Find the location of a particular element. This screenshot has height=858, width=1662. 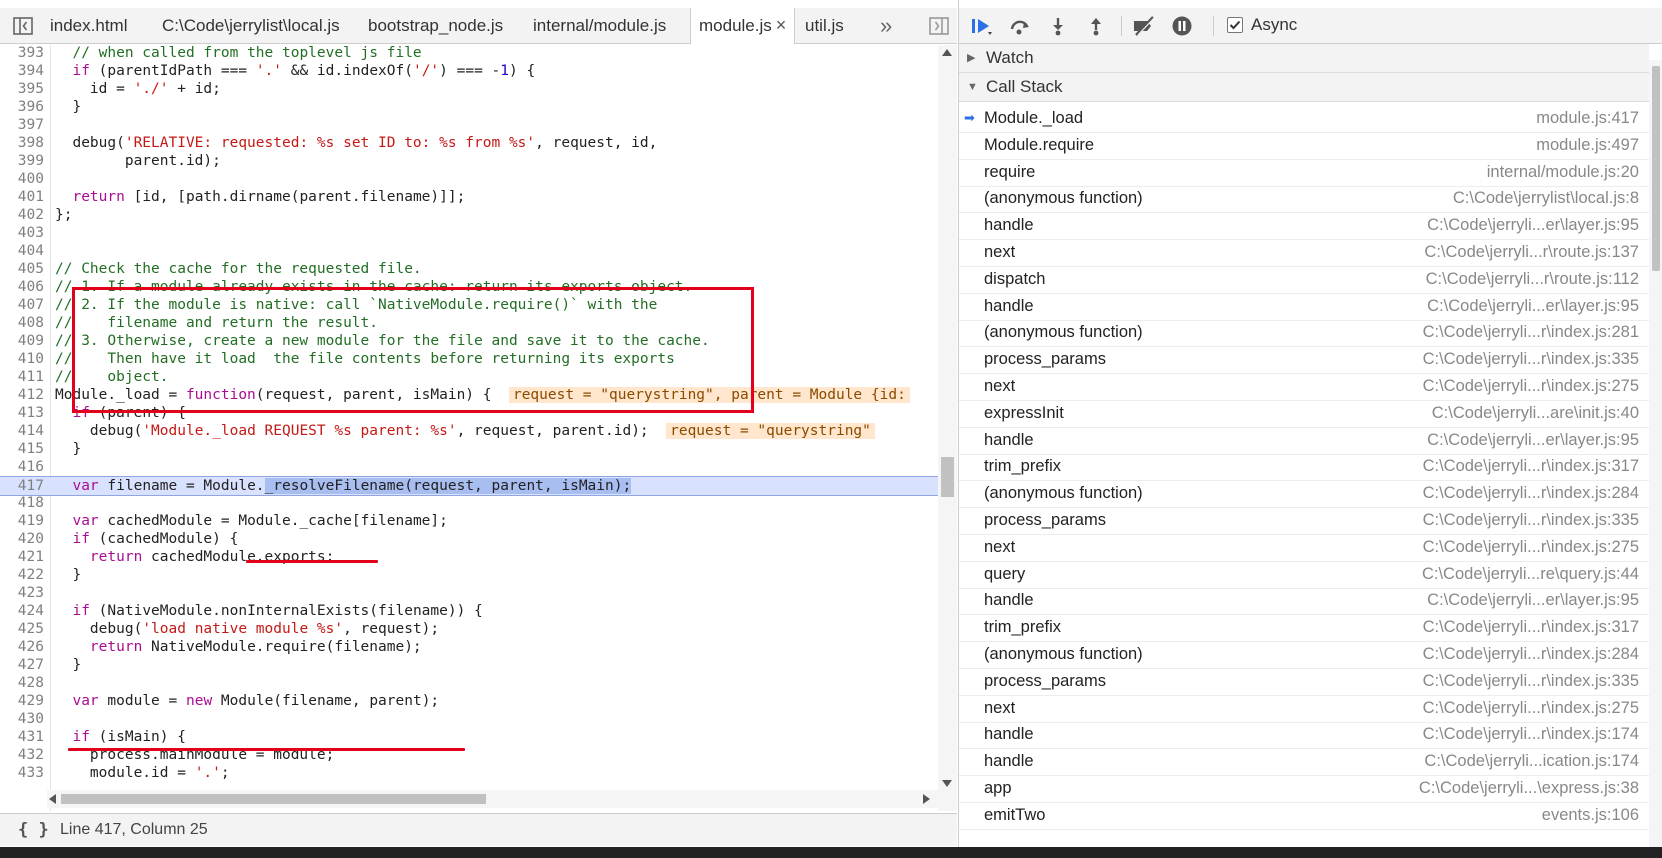

code-line: 416 is located at coordinates (469, 467).